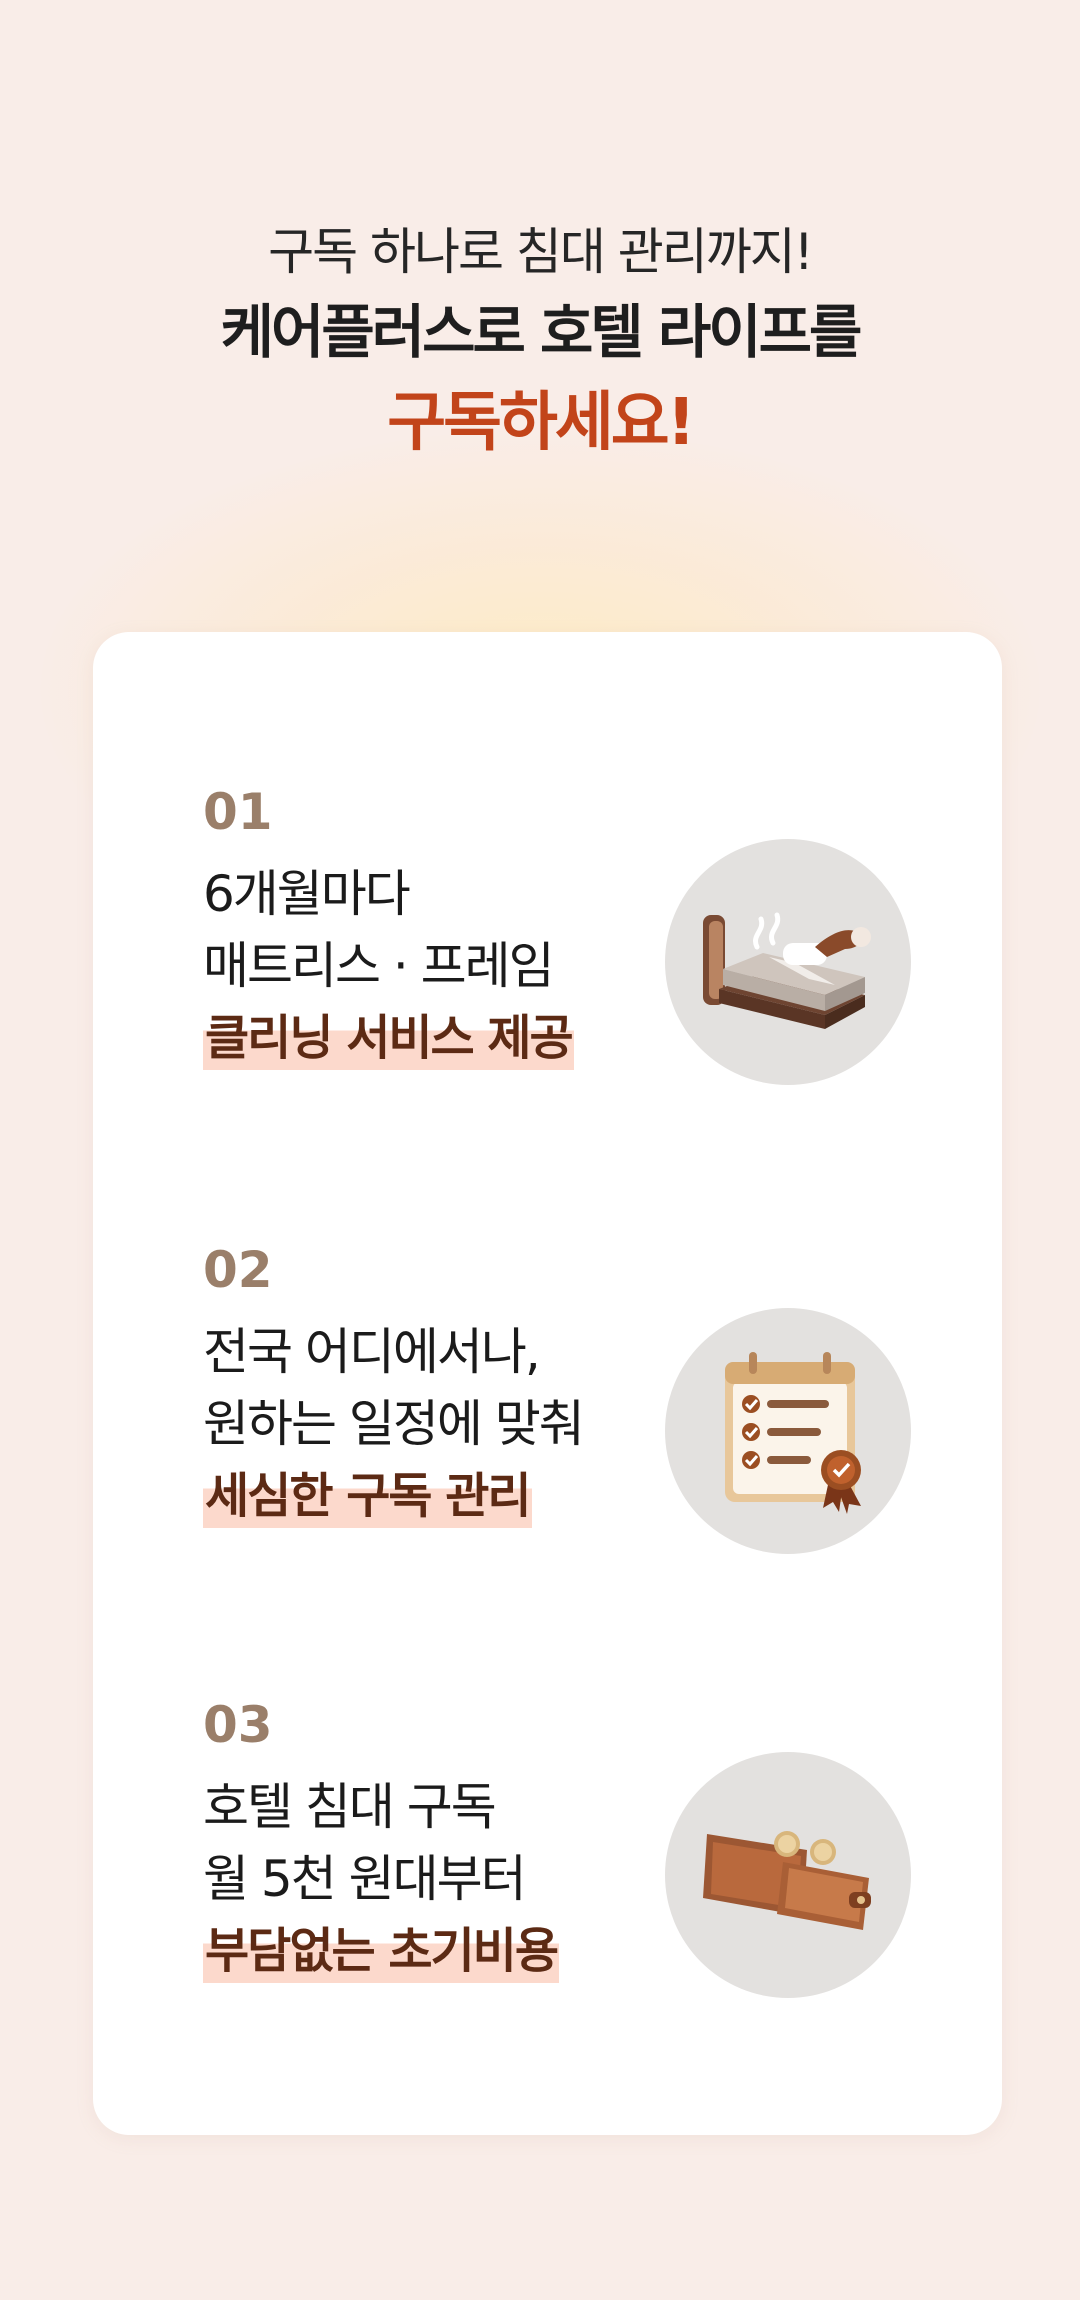 The image size is (1080, 2300). I want to click on checklist-calendar-icon, so click(788, 1431).